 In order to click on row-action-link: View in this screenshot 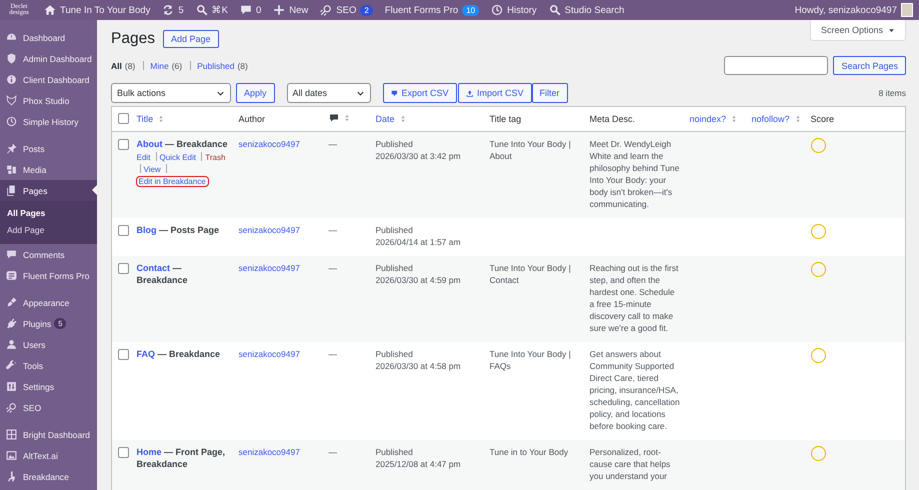, I will do `click(152, 169)`.